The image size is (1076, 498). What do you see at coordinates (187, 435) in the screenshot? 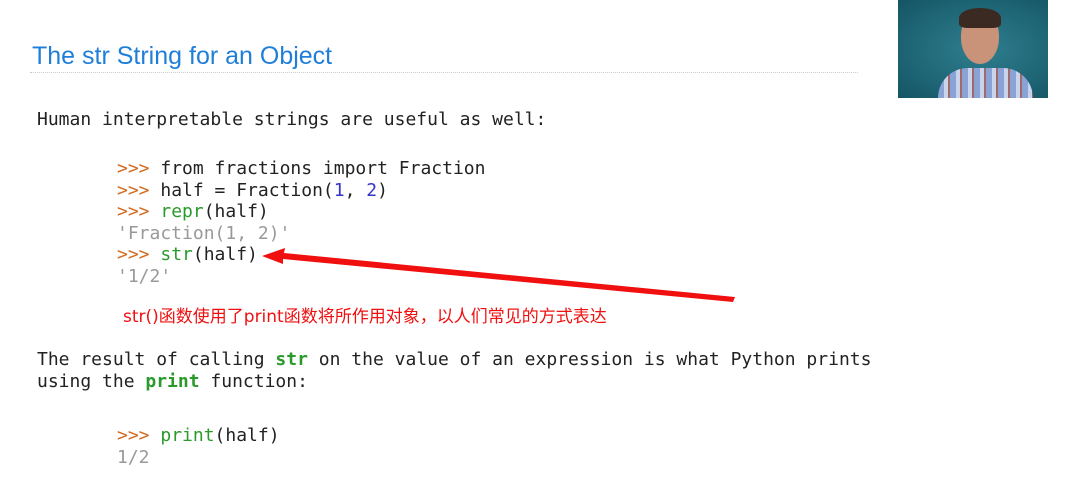
I see `function: print` at bounding box center [187, 435].